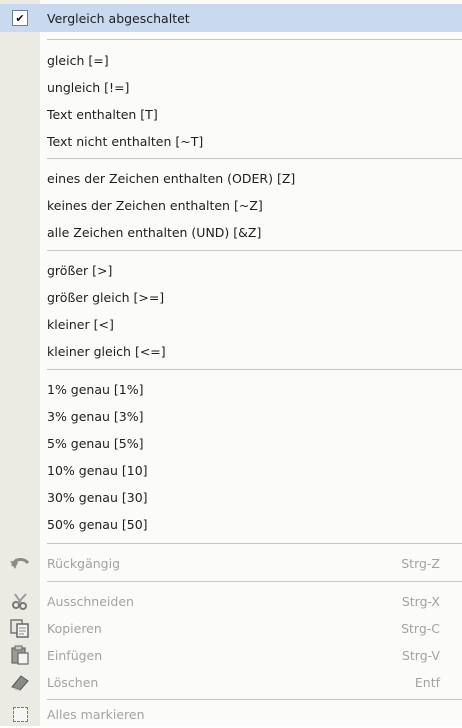 The height and width of the screenshot is (728, 462). I want to click on menu-item-contains-text: Text enthalten [T], so click(231, 114).